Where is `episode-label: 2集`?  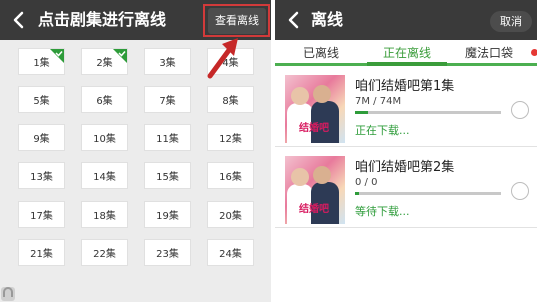
episode-label: 2集 is located at coordinates (104, 63).